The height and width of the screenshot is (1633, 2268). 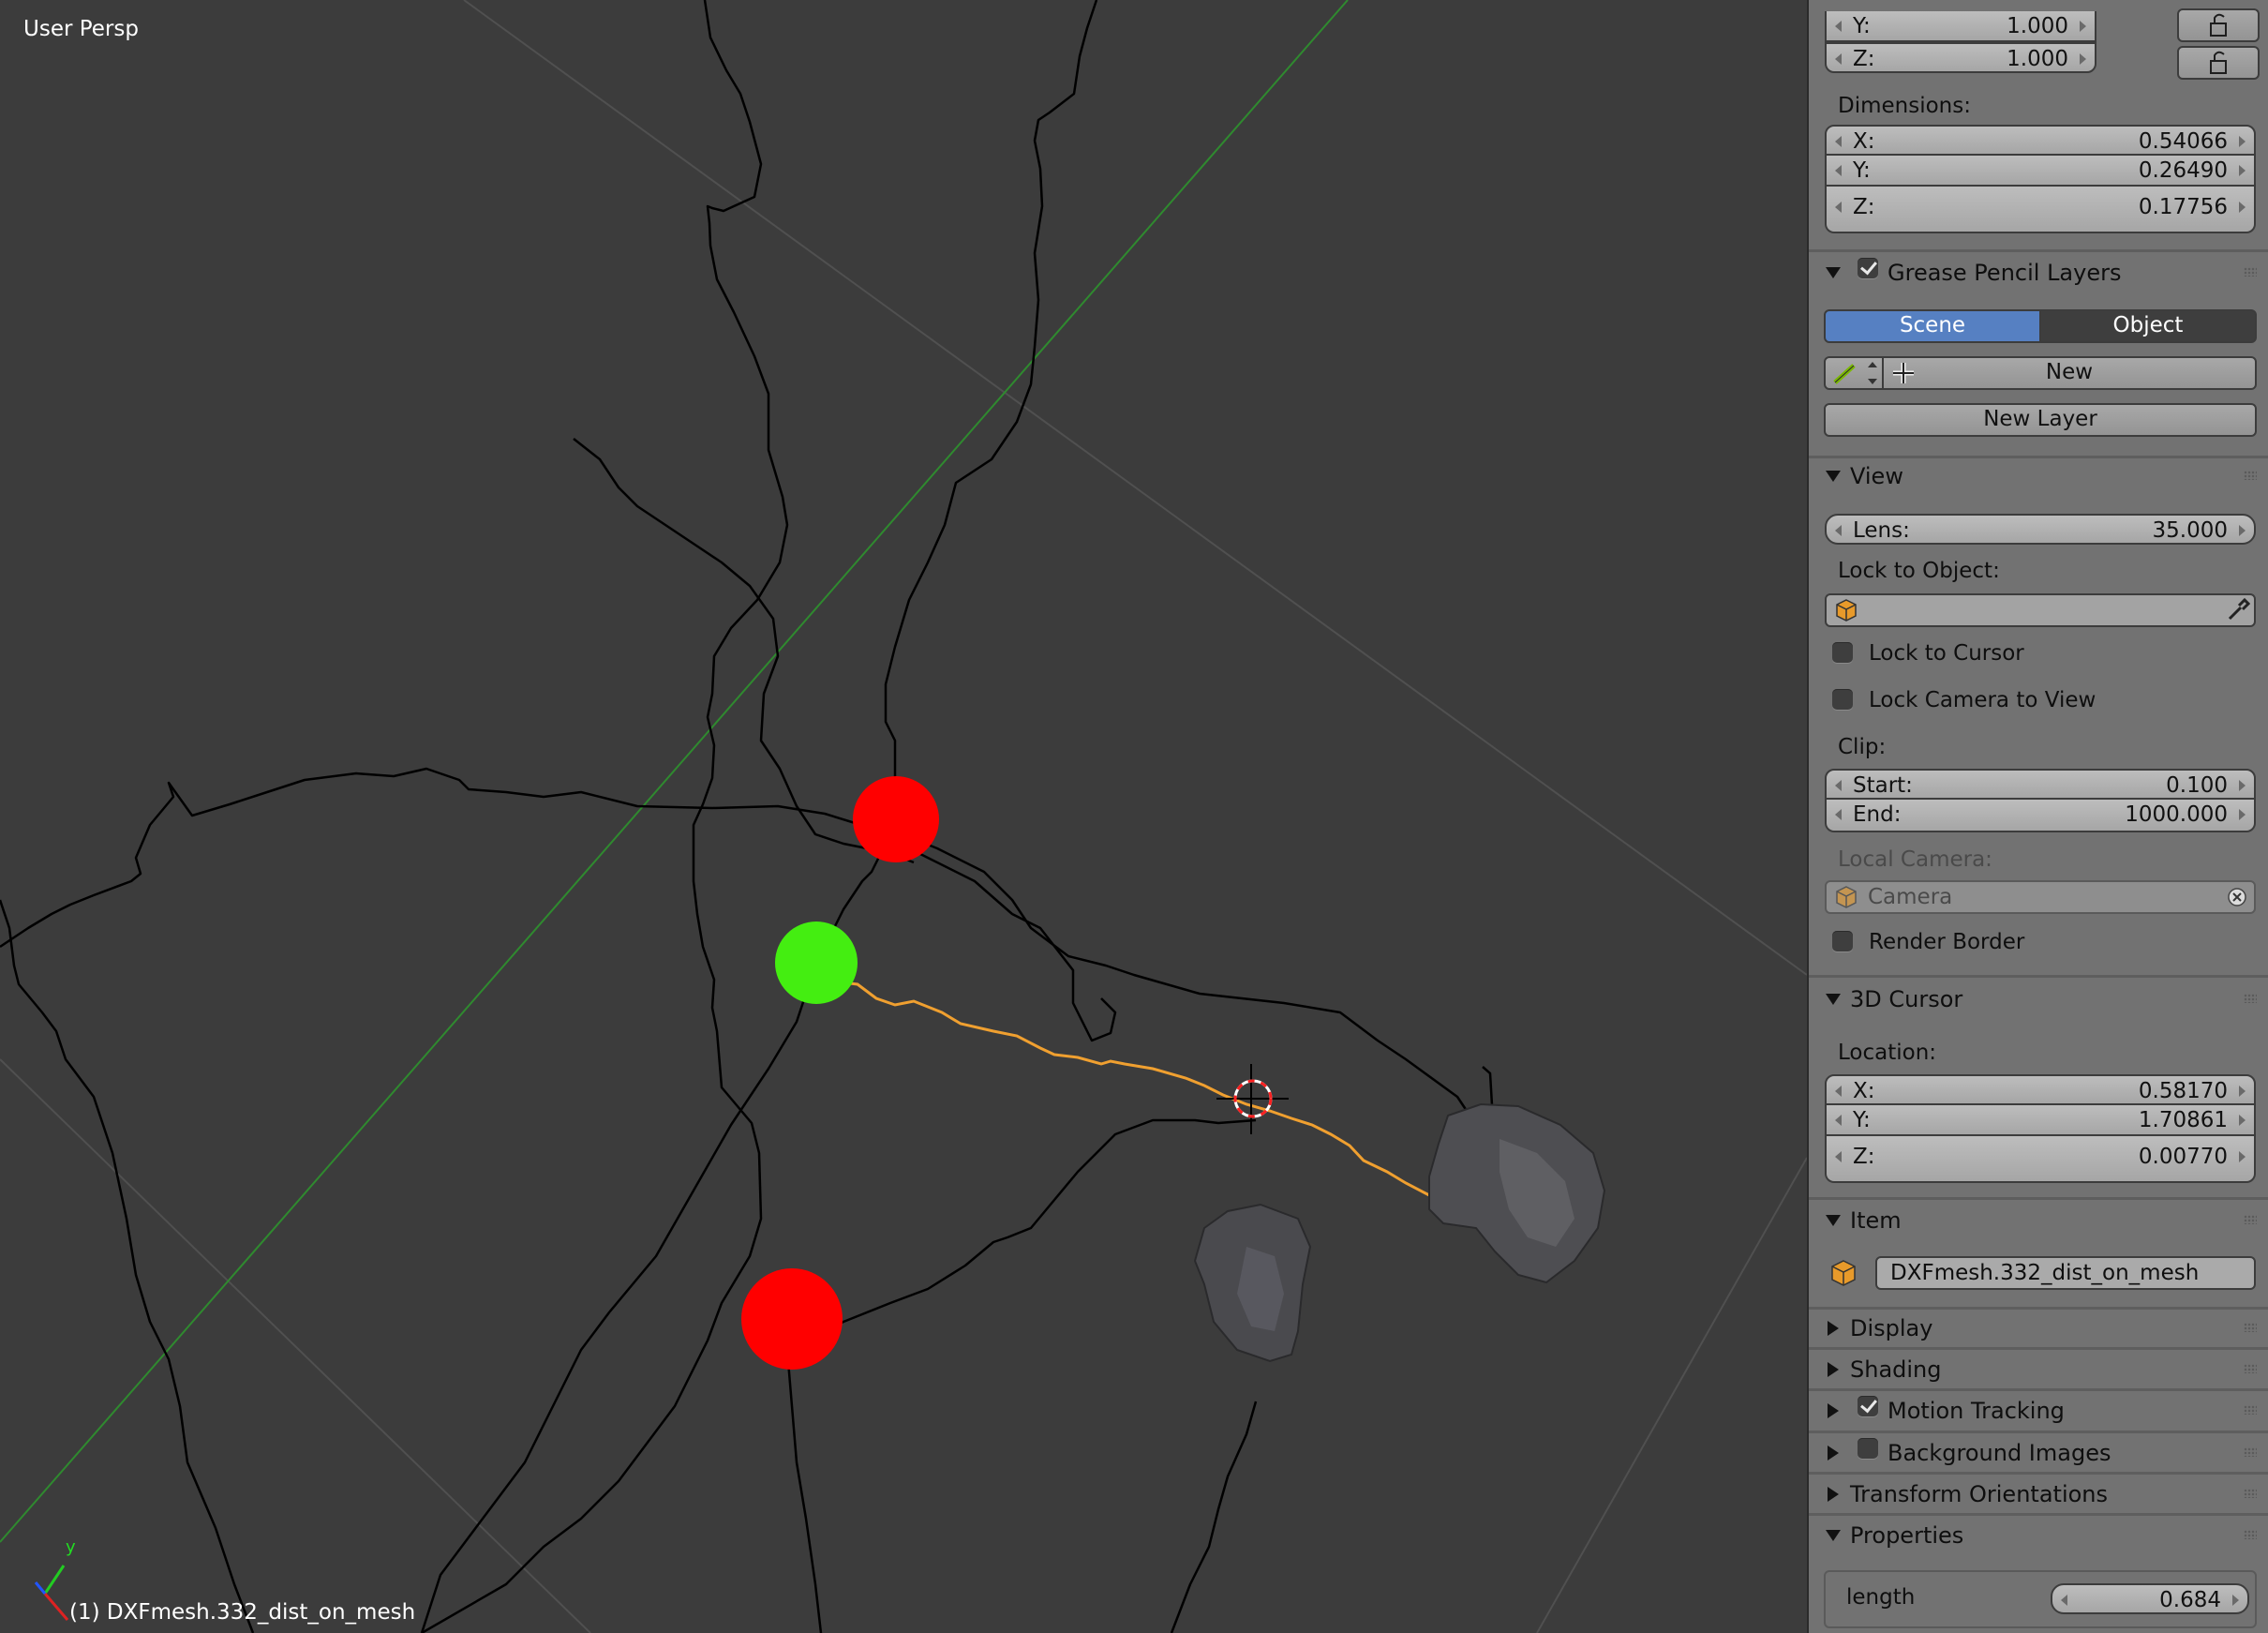 I want to click on background-images-header: Background Images, so click(x=2038, y=1453).